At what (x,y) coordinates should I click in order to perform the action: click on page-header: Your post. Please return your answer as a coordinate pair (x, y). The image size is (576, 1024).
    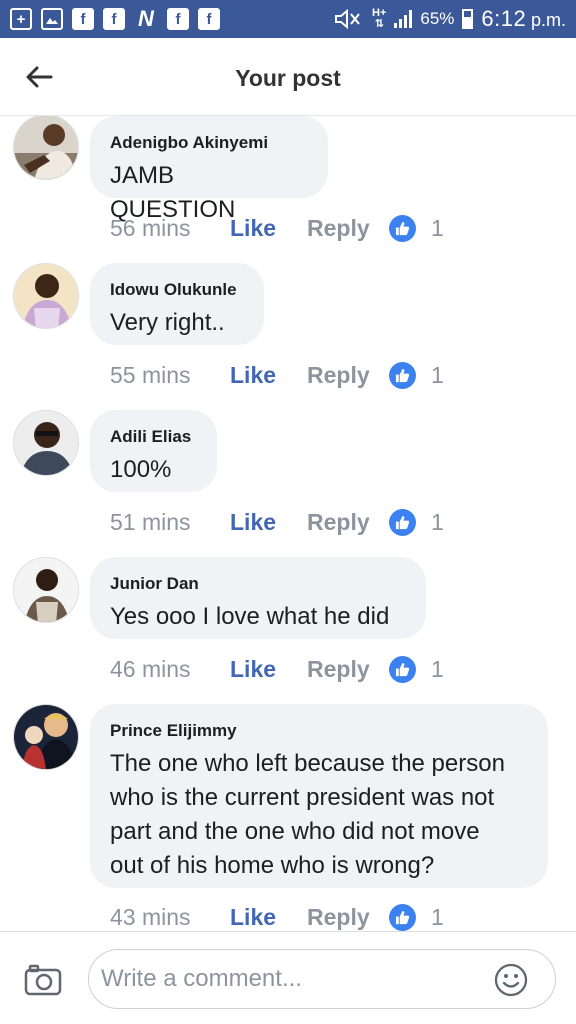
    Looking at the image, I should click on (288, 77).